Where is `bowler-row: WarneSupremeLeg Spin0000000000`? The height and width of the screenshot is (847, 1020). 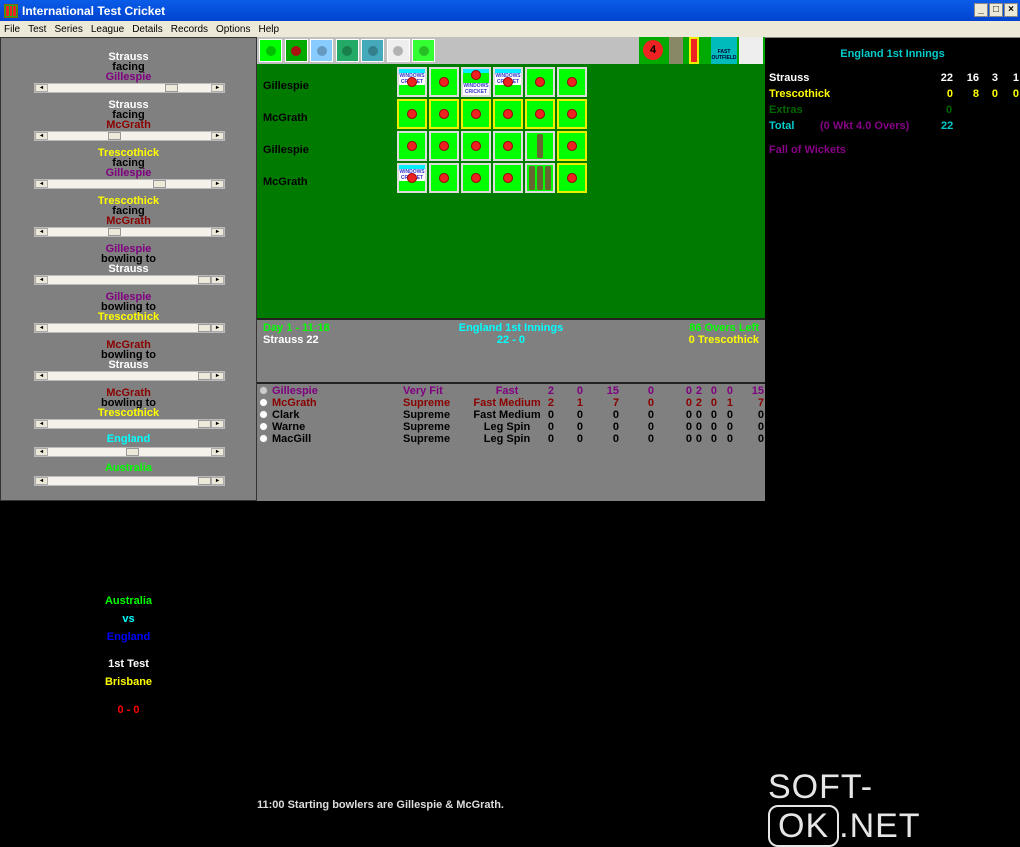
bowler-row: WarneSupremeLeg Spin0000000000 is located at coordinates (515, 427).